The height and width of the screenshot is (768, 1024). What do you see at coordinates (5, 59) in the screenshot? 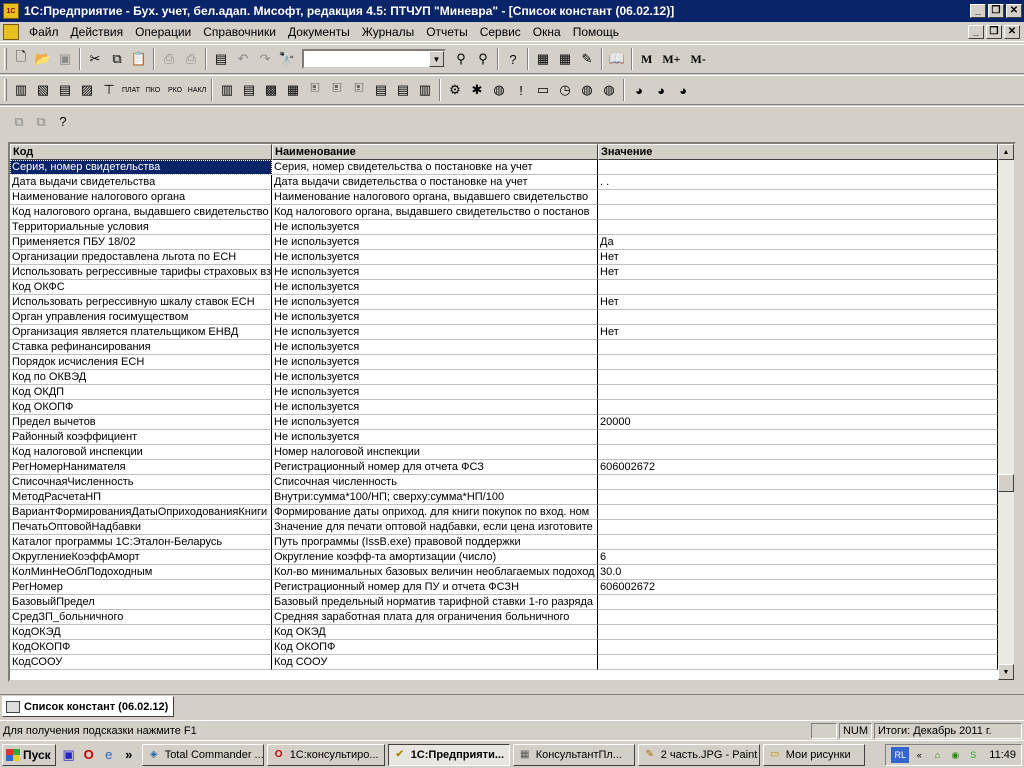
I see `toolbar-grip` at bounding box center [5, 59].